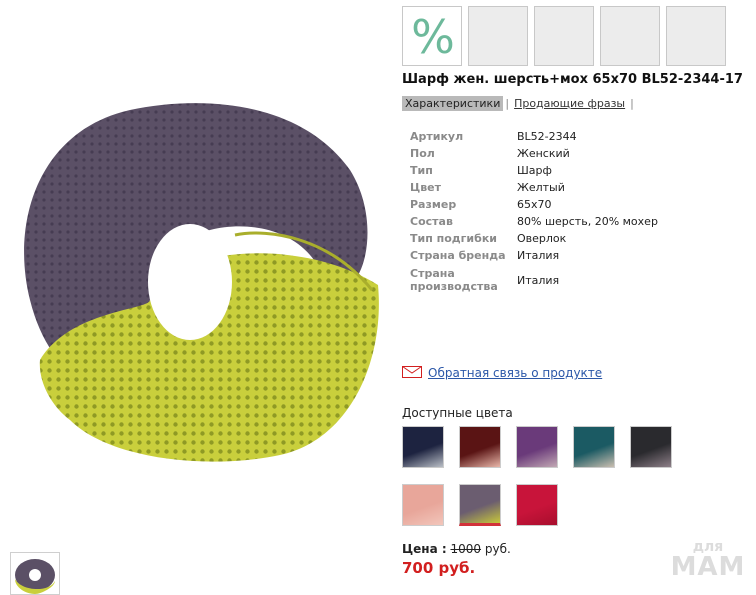  Describe the element at coordinates (458, 255) in the screenshot. I see `spec-label: Страна бренда` at that location.